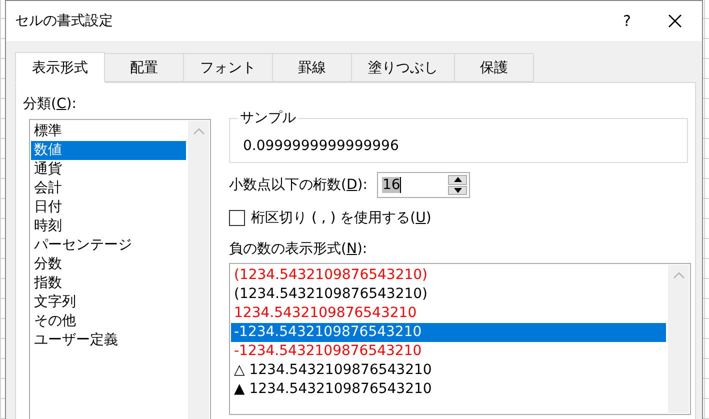 Image resolution: width=709 pixels, height=419 pixels. What do you see at coordinates (675, 21) in the screenshot?
I see `close-icon` at bounding box center [675, 21].